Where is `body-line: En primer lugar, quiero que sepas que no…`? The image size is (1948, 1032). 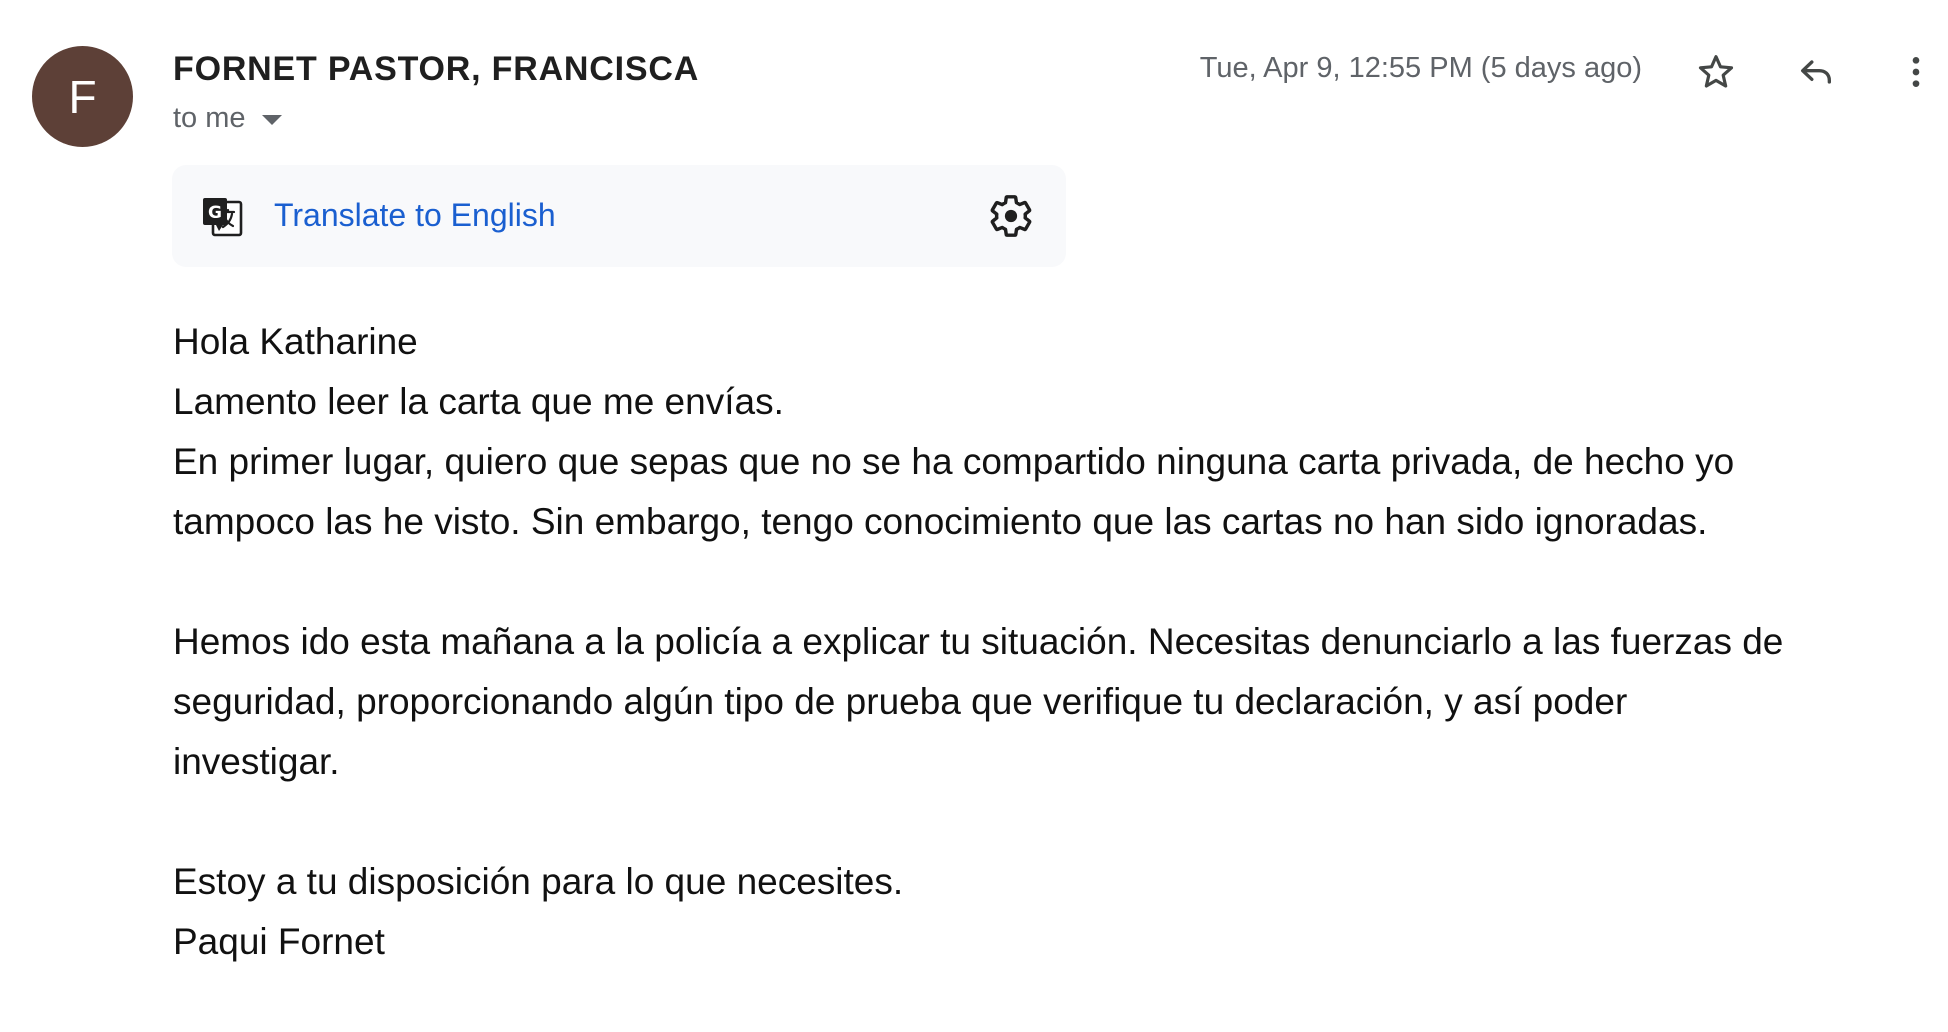
body-line: En primer lugar, quiero que sepas que no… is located at coordinates (954, 461).